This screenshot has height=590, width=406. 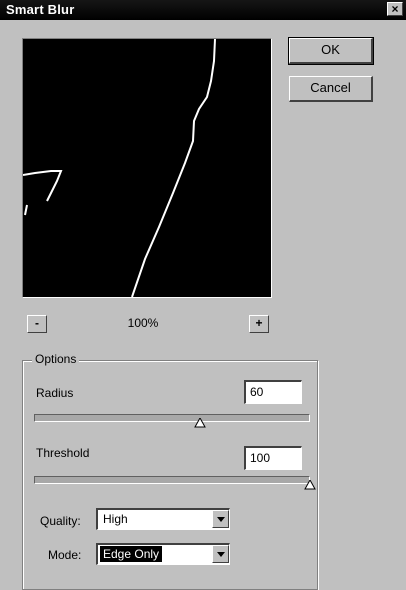 I want to click on close-icon: ×, so click(x=395, y=9).